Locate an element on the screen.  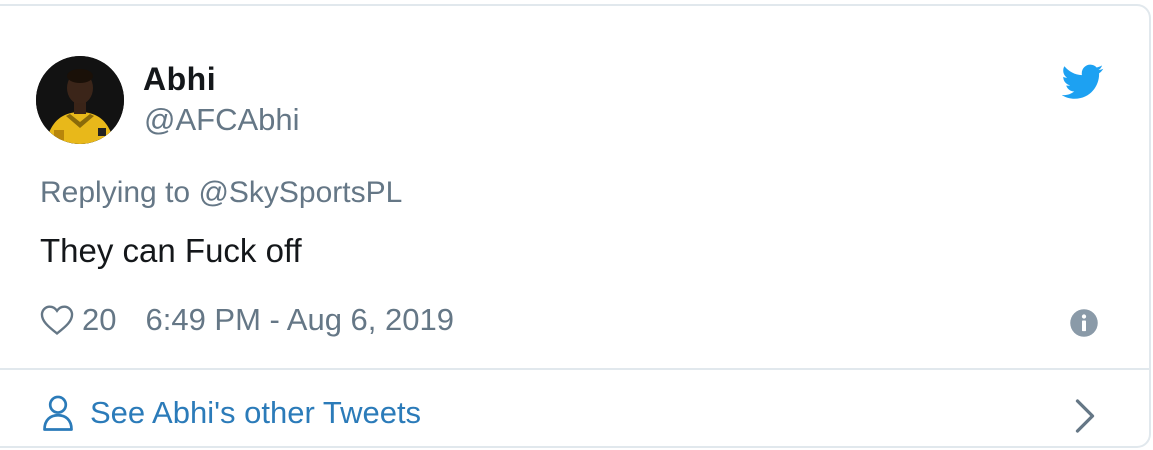
see-other-tweets-link: See Abhi's other Tweets is located at coordinates (575, 413).